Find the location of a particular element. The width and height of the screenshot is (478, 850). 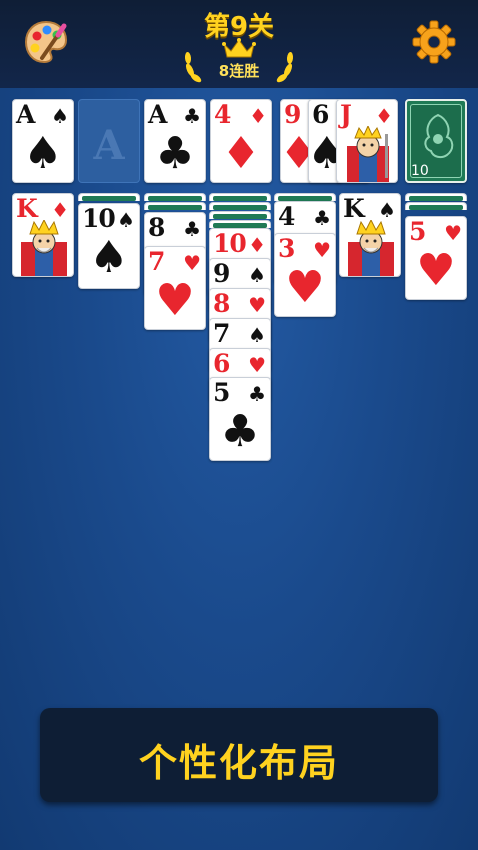

foundation-empty-slot: A is located at coordinates (109, 141).